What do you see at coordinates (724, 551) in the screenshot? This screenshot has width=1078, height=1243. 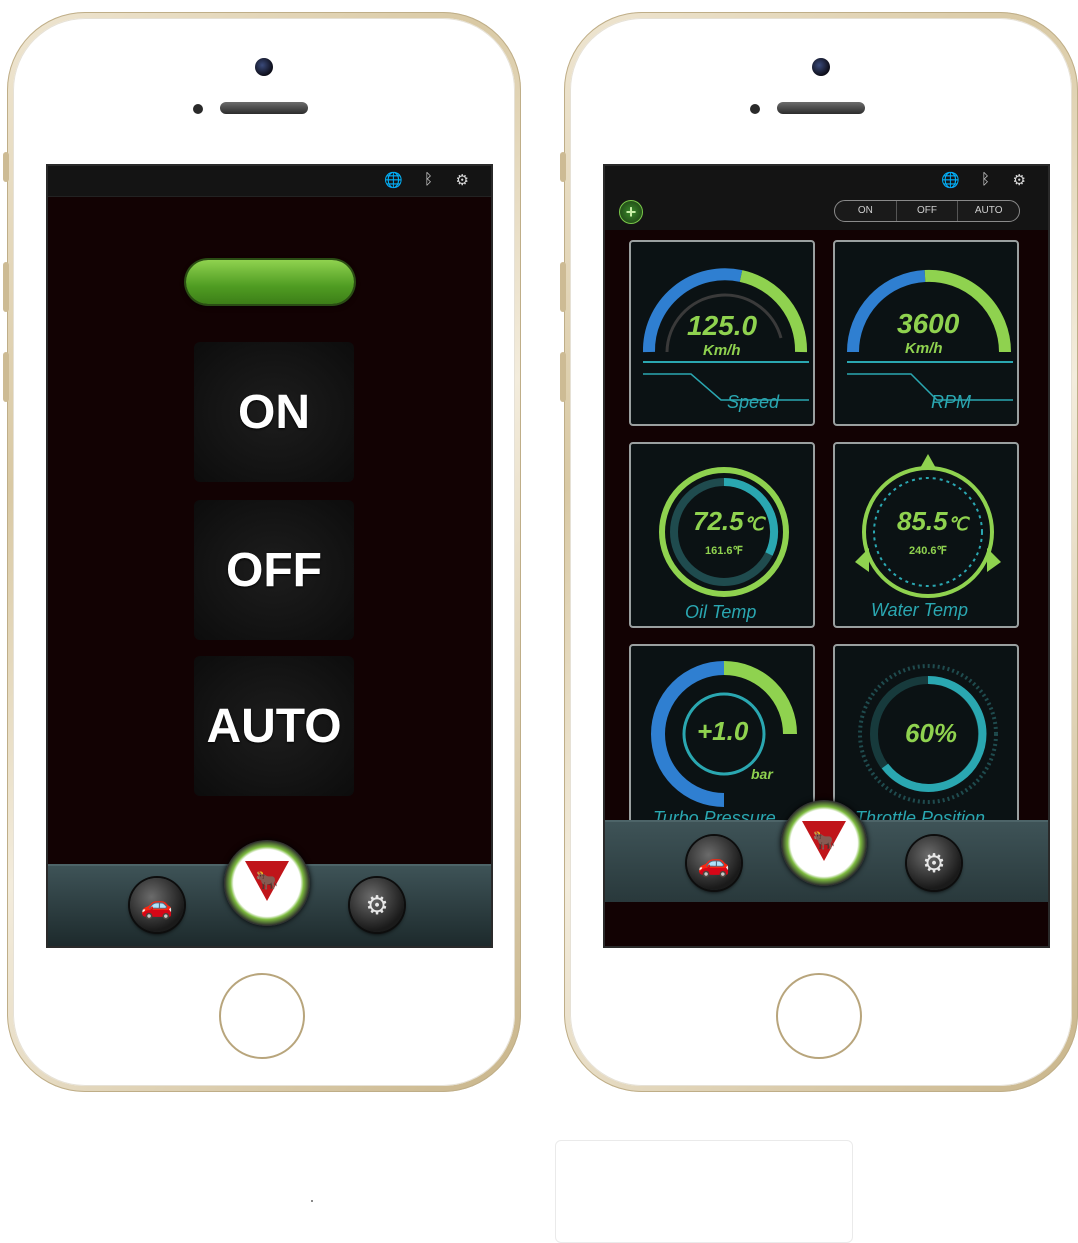 I see `oil-temp-fahrenheit: 161.6℉` at bounding box center [724, 551].